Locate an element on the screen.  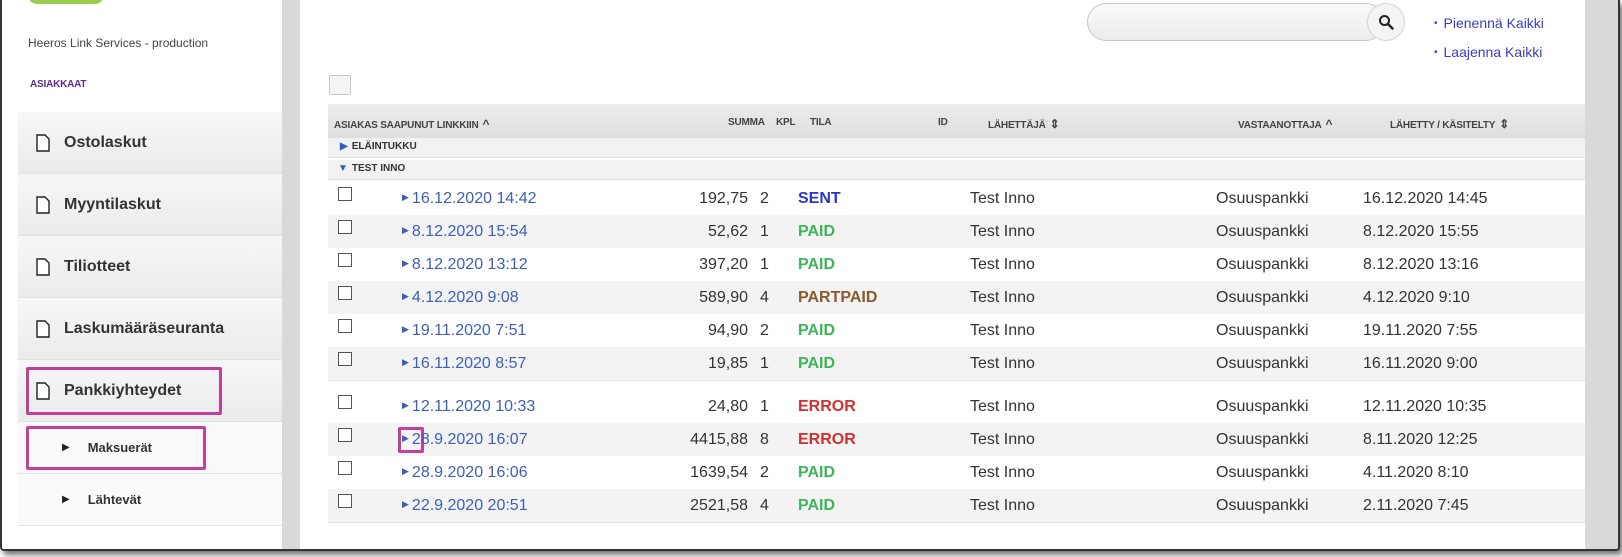
sum-cell: 589,90 is located at coordinates (723, 297).